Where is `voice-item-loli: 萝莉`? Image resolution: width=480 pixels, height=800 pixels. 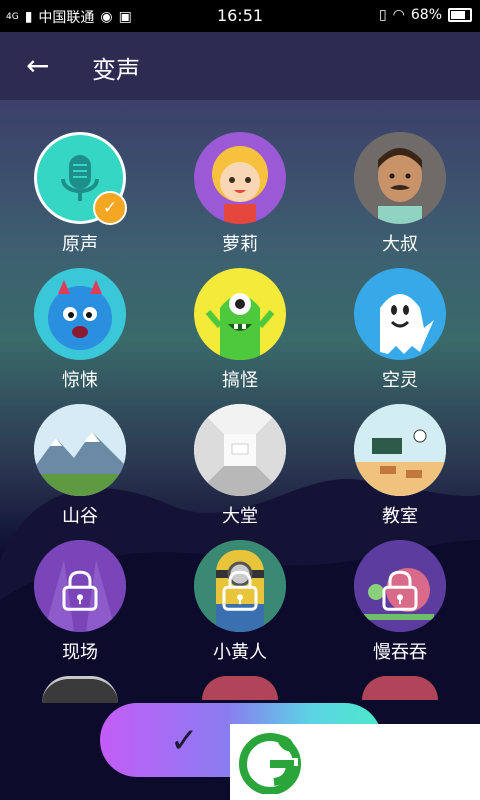
voice-item-loli: 萝莉 is located at coordinates (240, 194).